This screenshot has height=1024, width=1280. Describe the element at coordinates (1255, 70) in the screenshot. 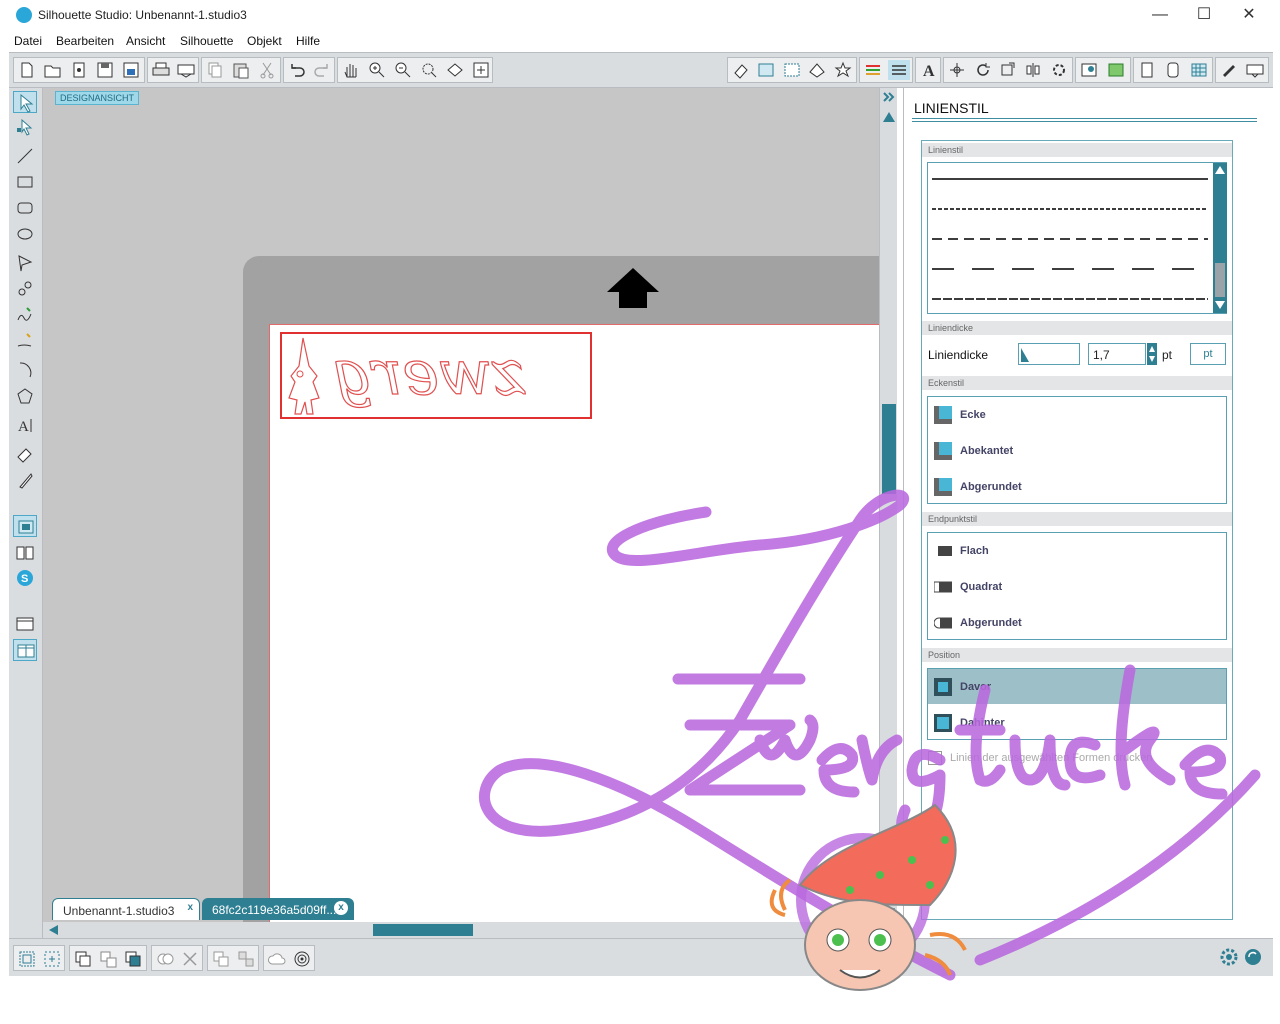

I see `send-icon` at that location.